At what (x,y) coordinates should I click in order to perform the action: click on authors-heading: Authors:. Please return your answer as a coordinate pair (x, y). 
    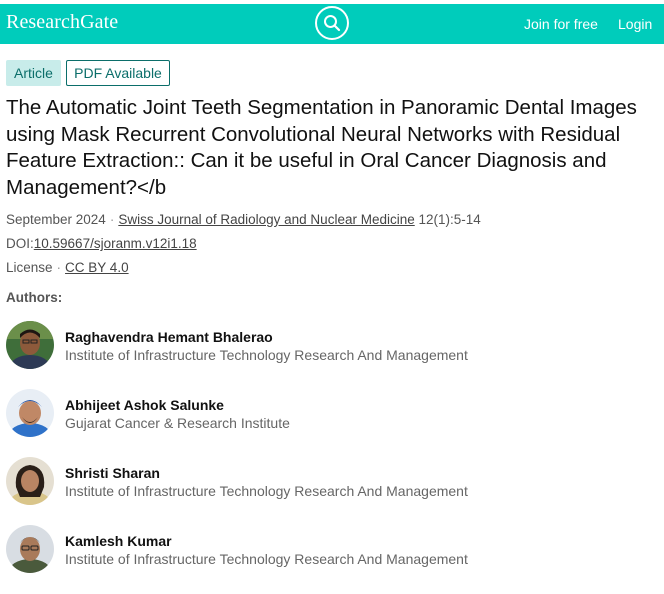
    Looking at the image, I should click on (34, 297).